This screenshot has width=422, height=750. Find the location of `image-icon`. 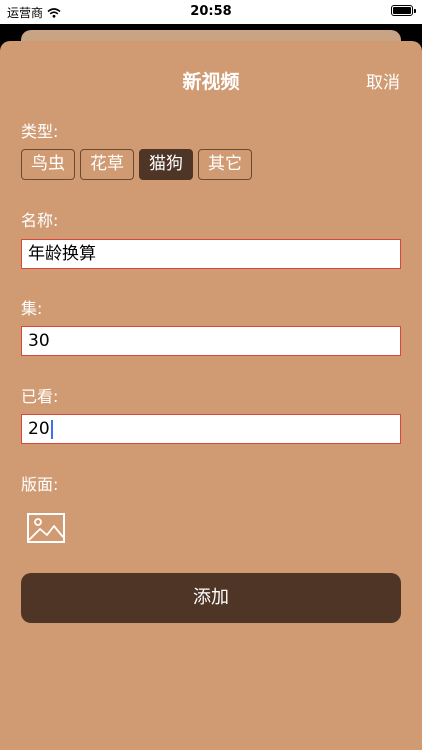

image-icon is located at coordinates (46, 528).